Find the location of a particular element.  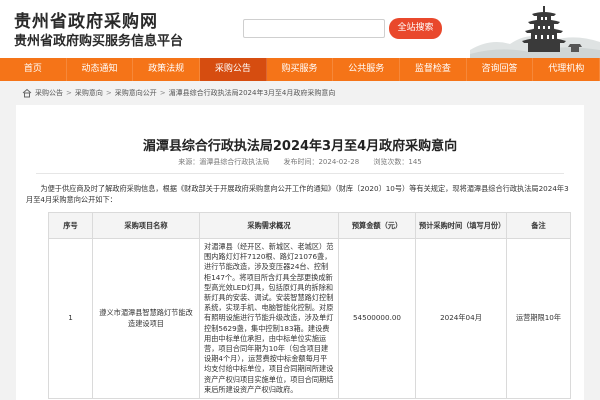

site-subtitle: 贵州省政府购买服务信息平台 is located at coordinates (99, 41).